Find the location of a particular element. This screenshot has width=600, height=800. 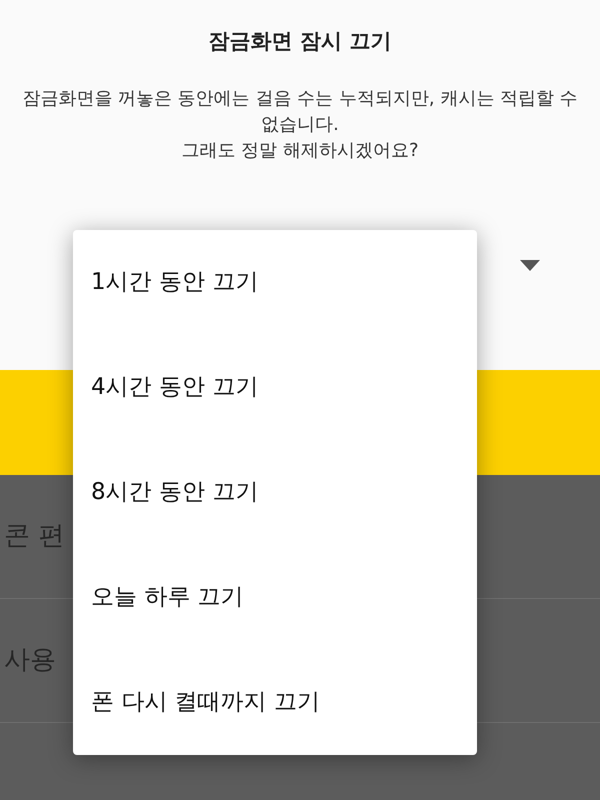

dropdown-caret-icon is located at coordinates (530, 266).